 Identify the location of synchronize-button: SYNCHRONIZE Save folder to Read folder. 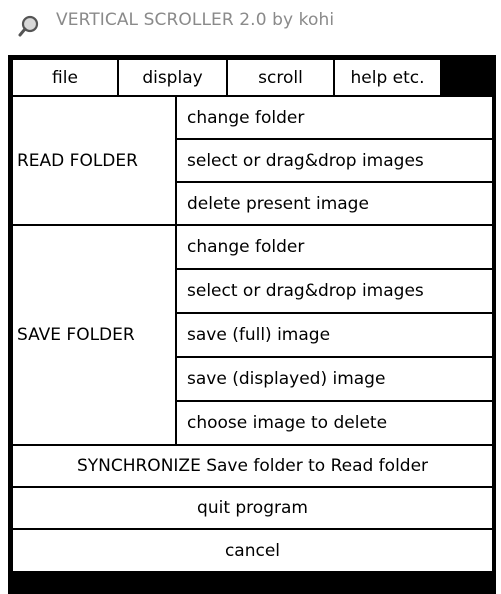
(252, 466).